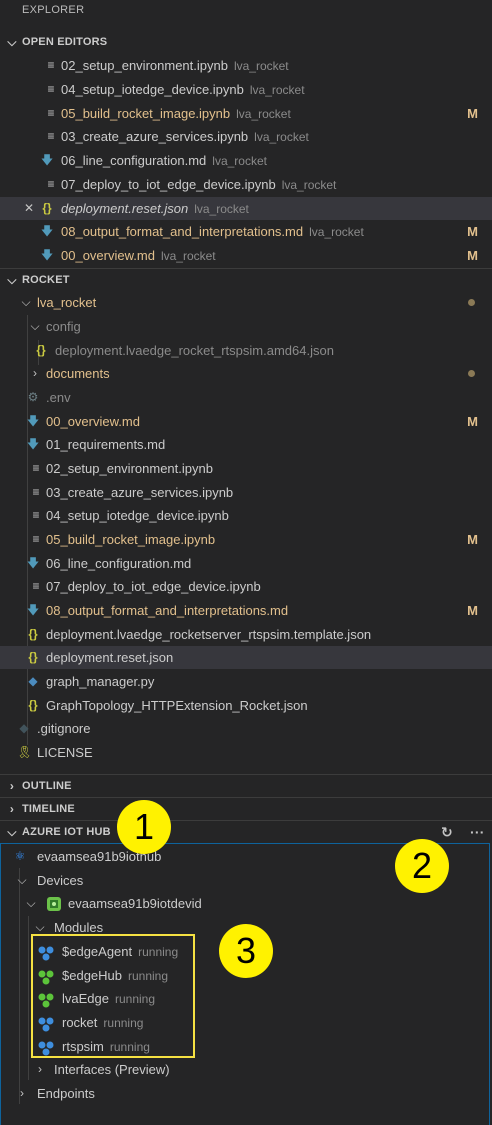  What do you see at coordinates (246, 808) in the screenshot?
I see `timeline-header: › TIMELINE` at bounding box center [246, 808].